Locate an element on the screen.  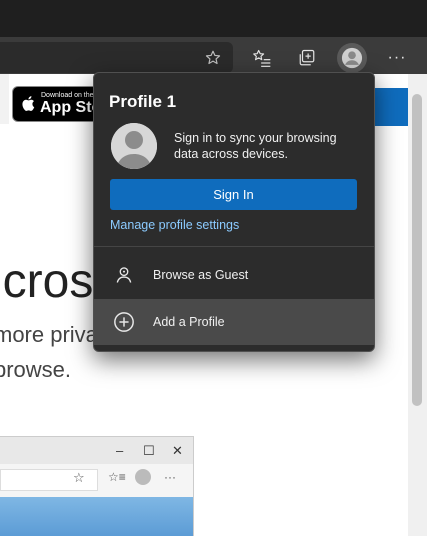
address-bar is located at coordinates (116, 57).